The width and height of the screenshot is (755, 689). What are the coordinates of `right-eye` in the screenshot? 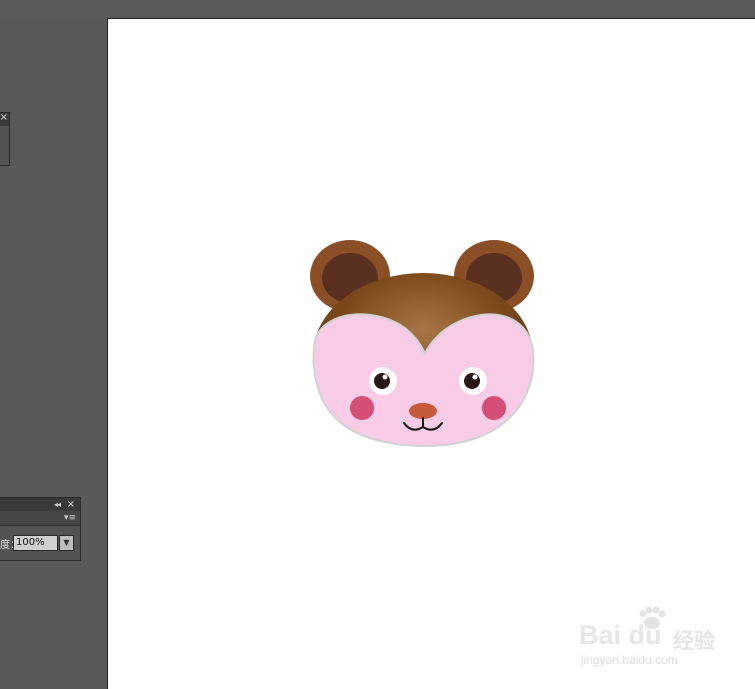 It's located at (473, 381).